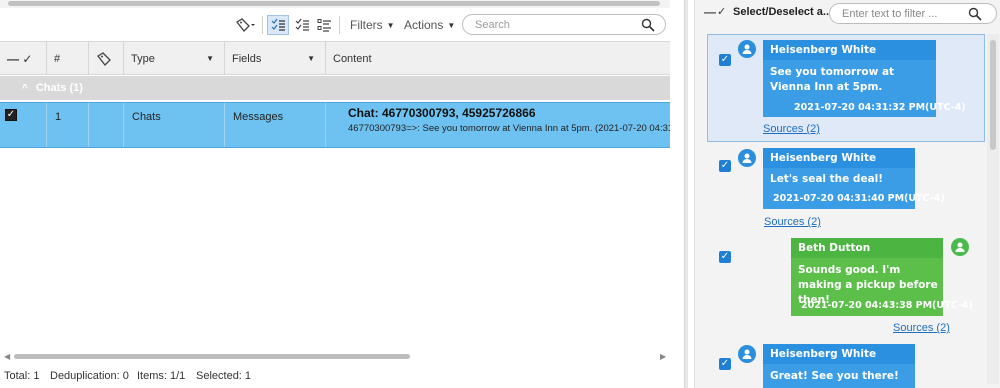  I want to click on select-column-header: — ✓, so click(20, 58).